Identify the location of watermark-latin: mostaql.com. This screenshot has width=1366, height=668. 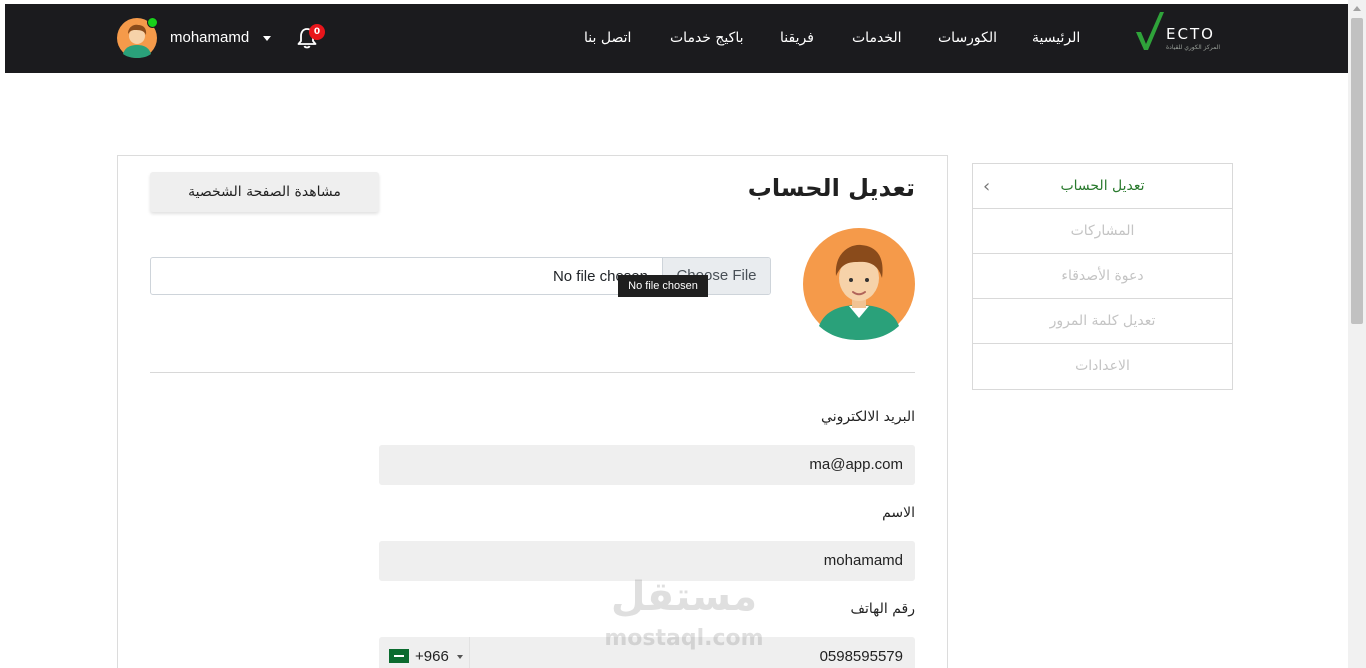
(684, 638).